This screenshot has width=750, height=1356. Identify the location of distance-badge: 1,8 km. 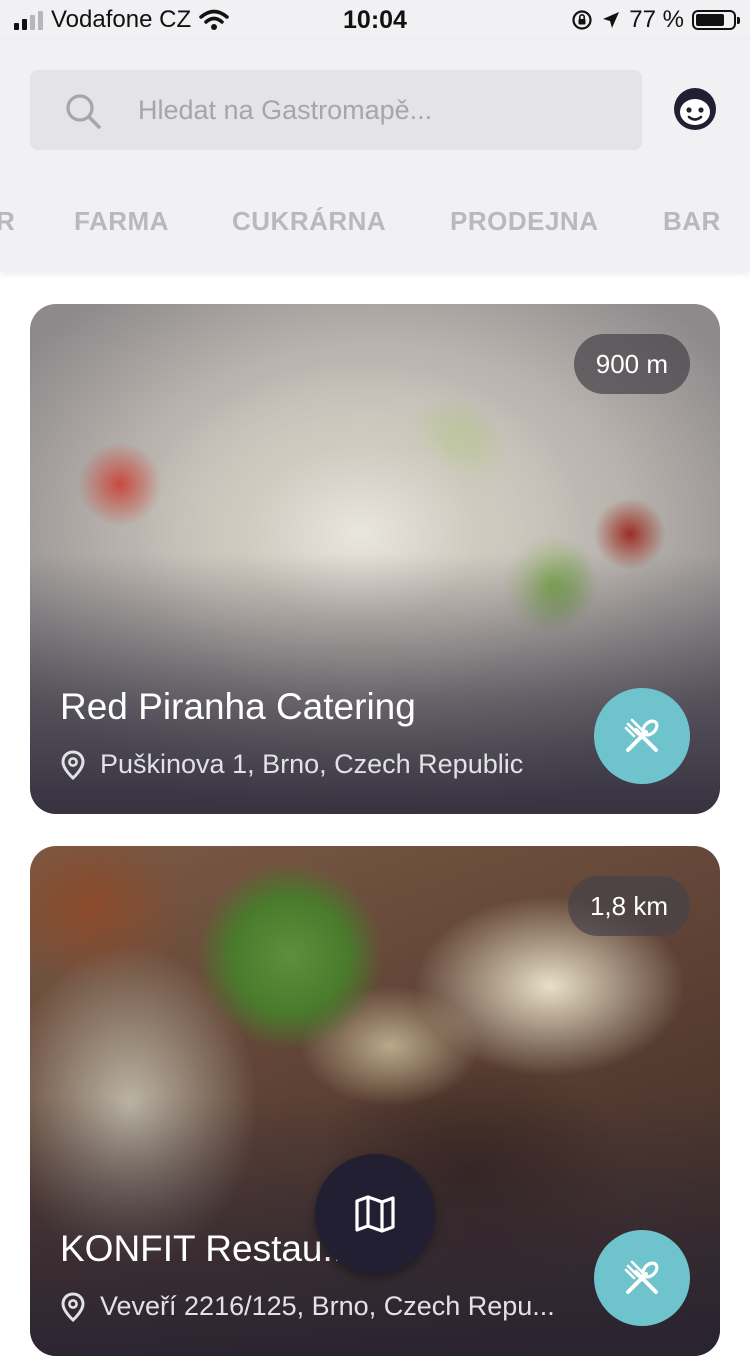
(628, 906).